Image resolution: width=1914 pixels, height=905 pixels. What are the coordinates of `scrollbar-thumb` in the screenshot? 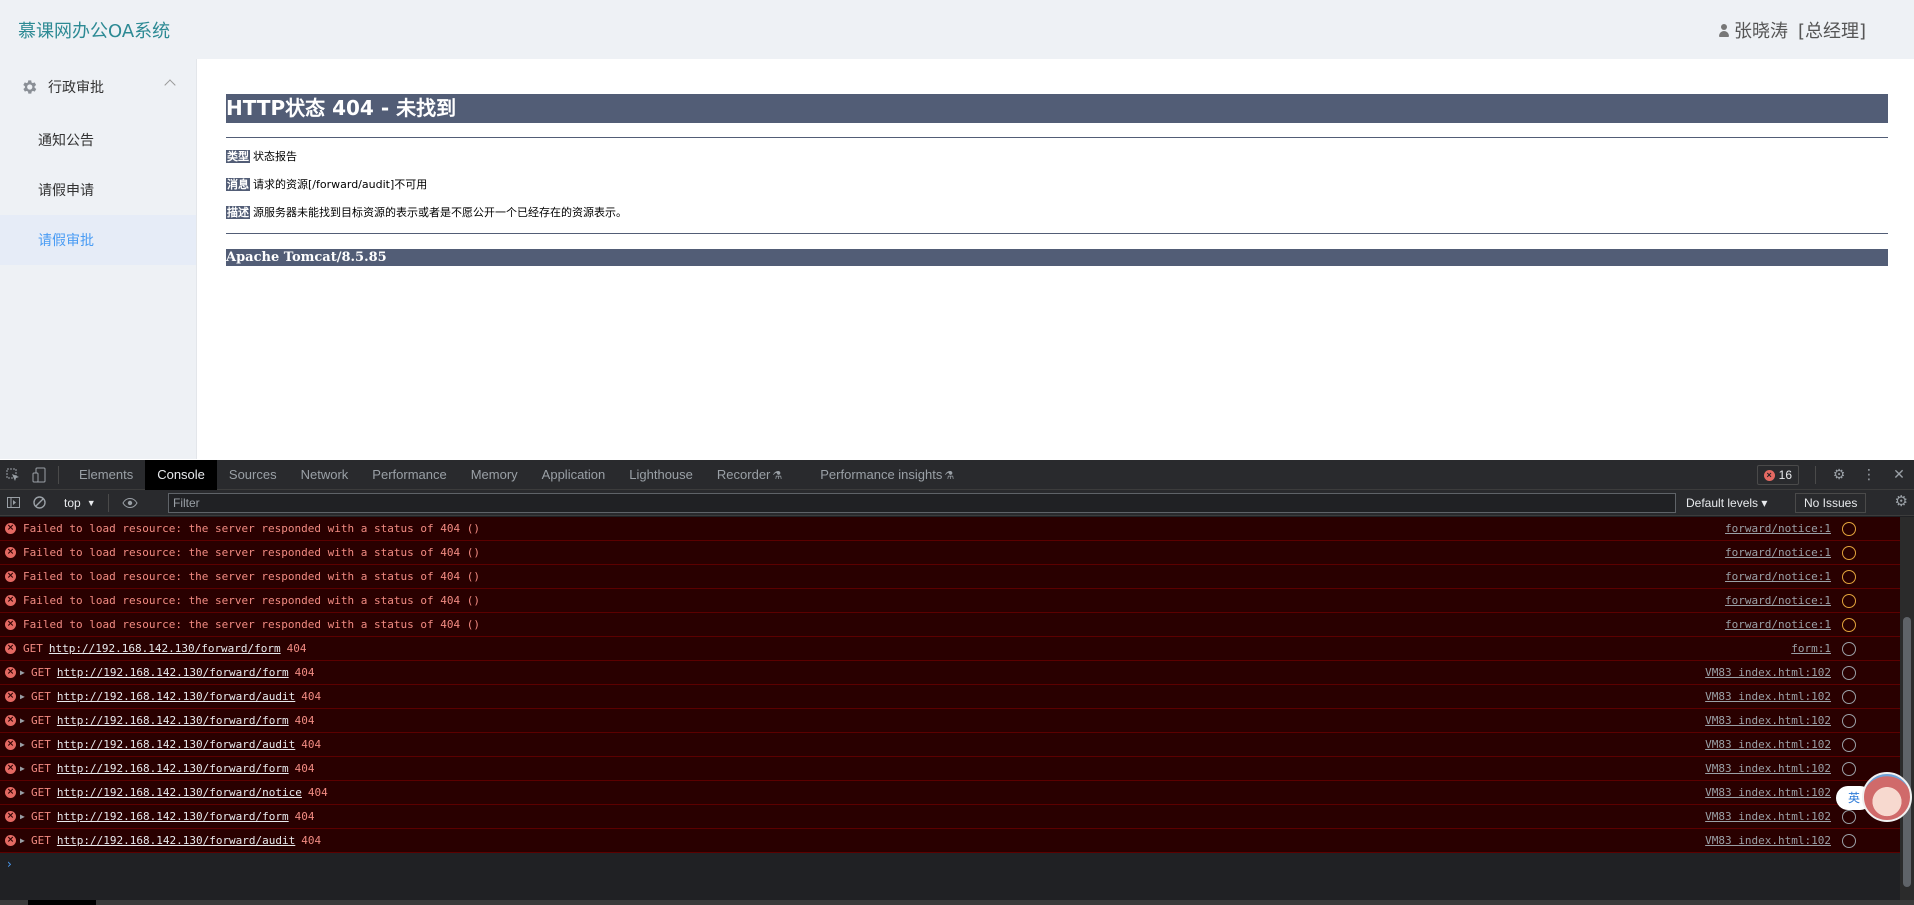 It's located at (1907, 752).